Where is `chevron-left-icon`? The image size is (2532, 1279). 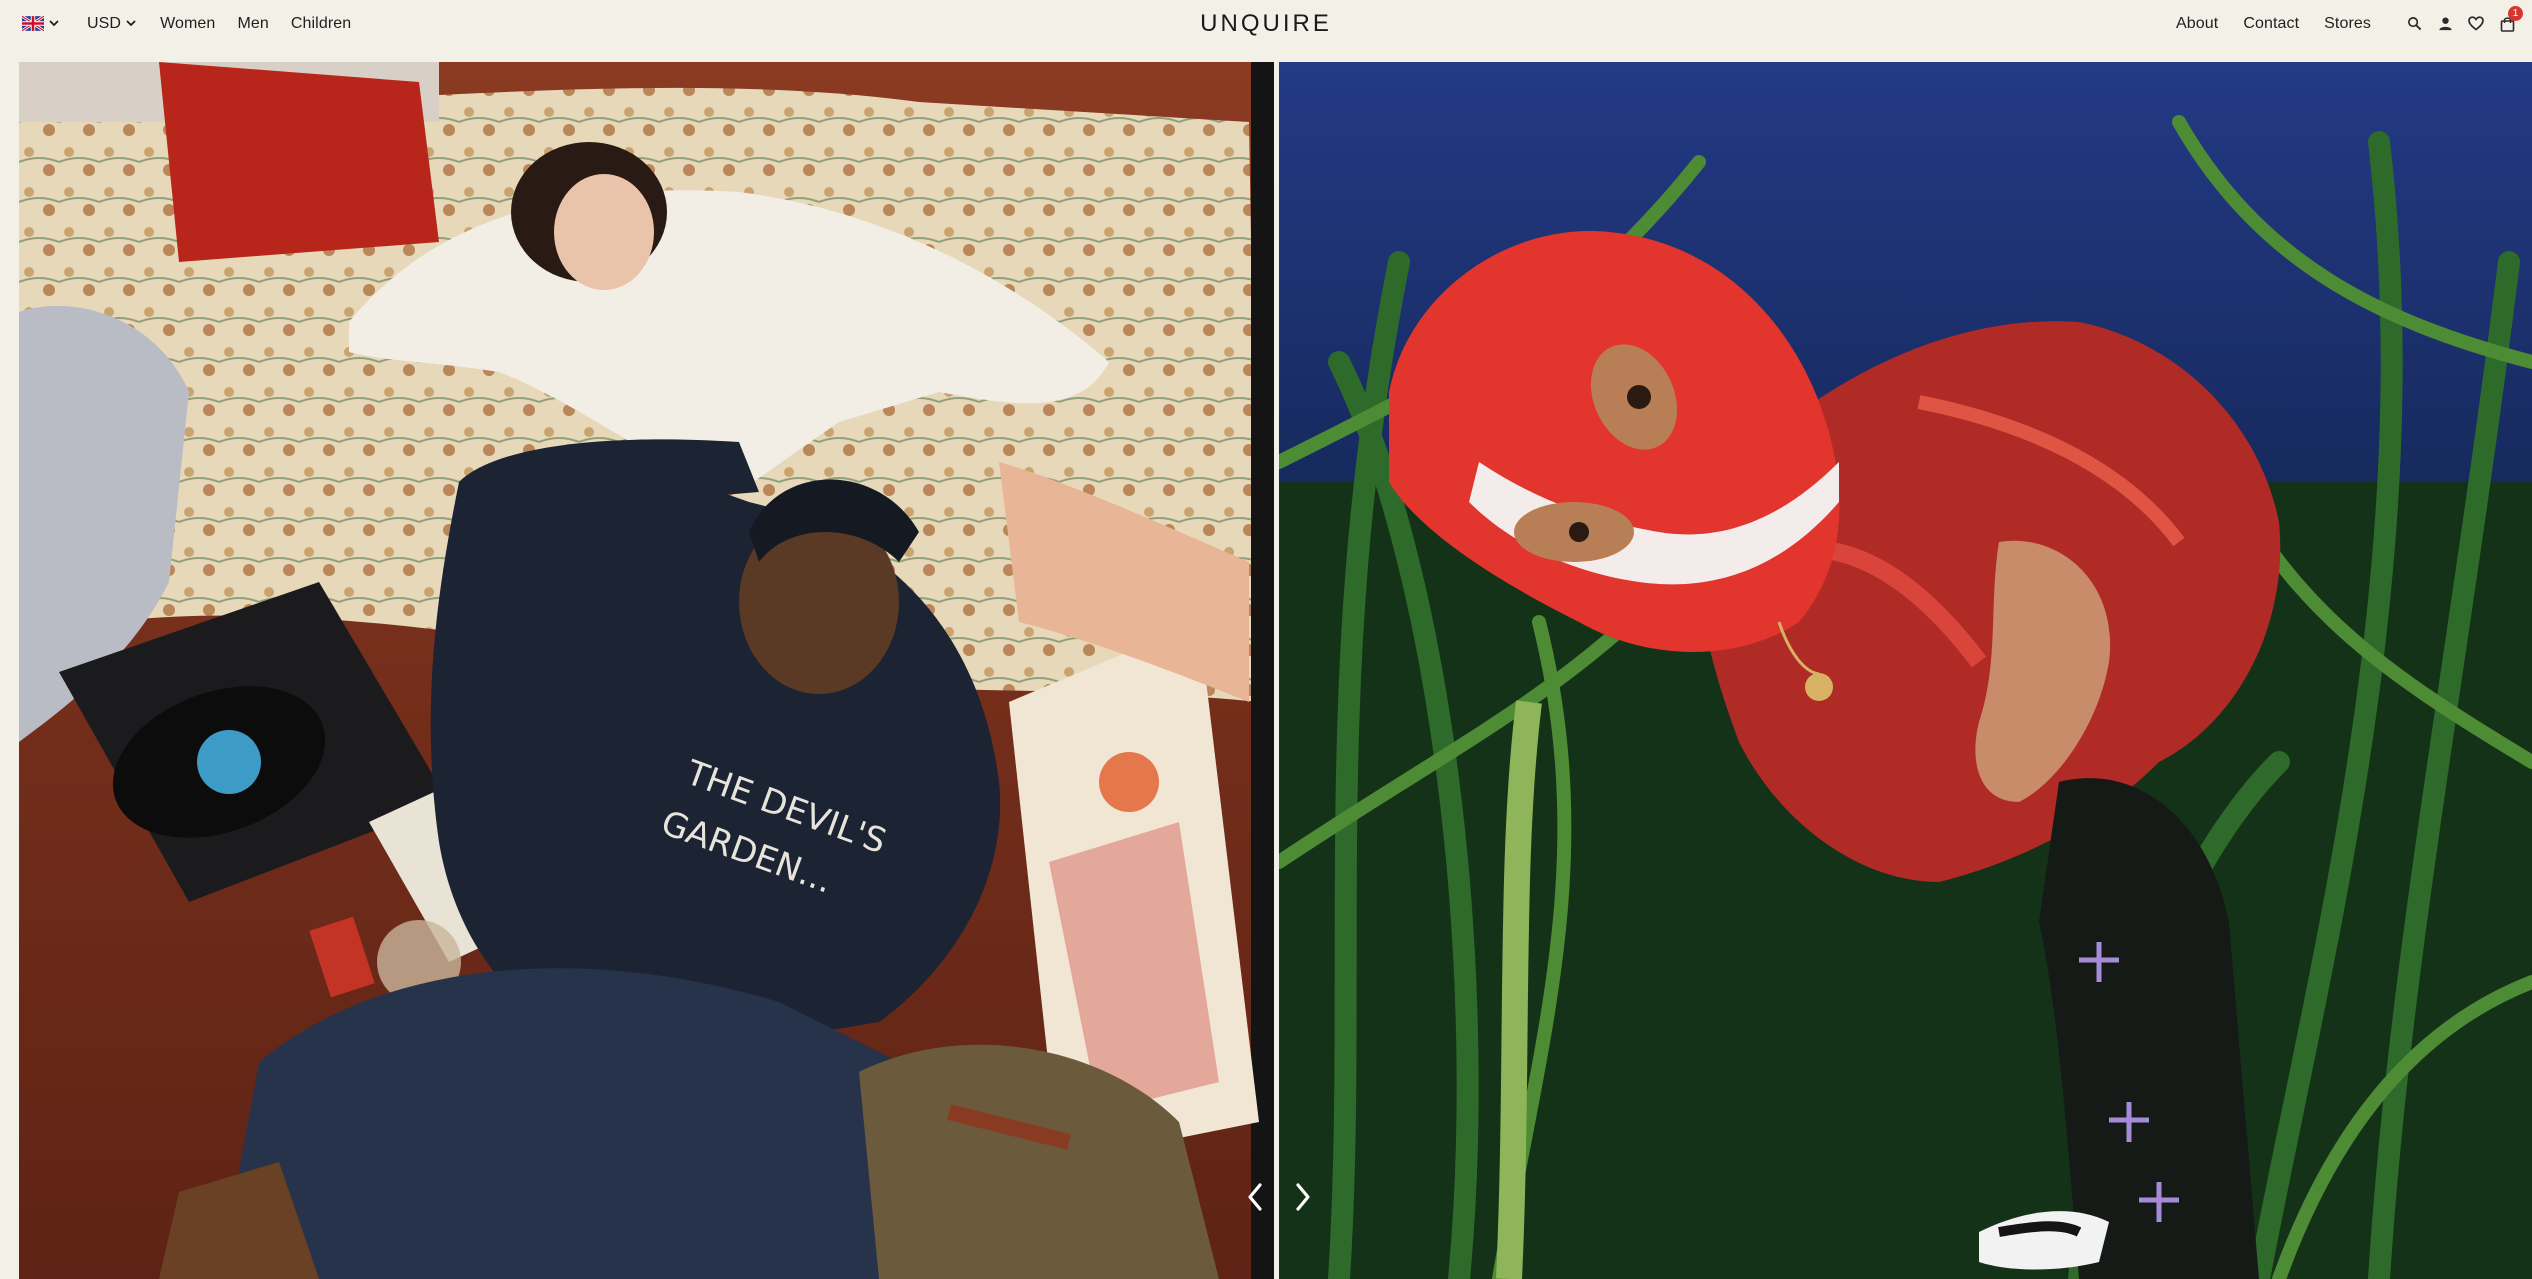 chevron-left-icon is located at coordinates (1255, 1197).